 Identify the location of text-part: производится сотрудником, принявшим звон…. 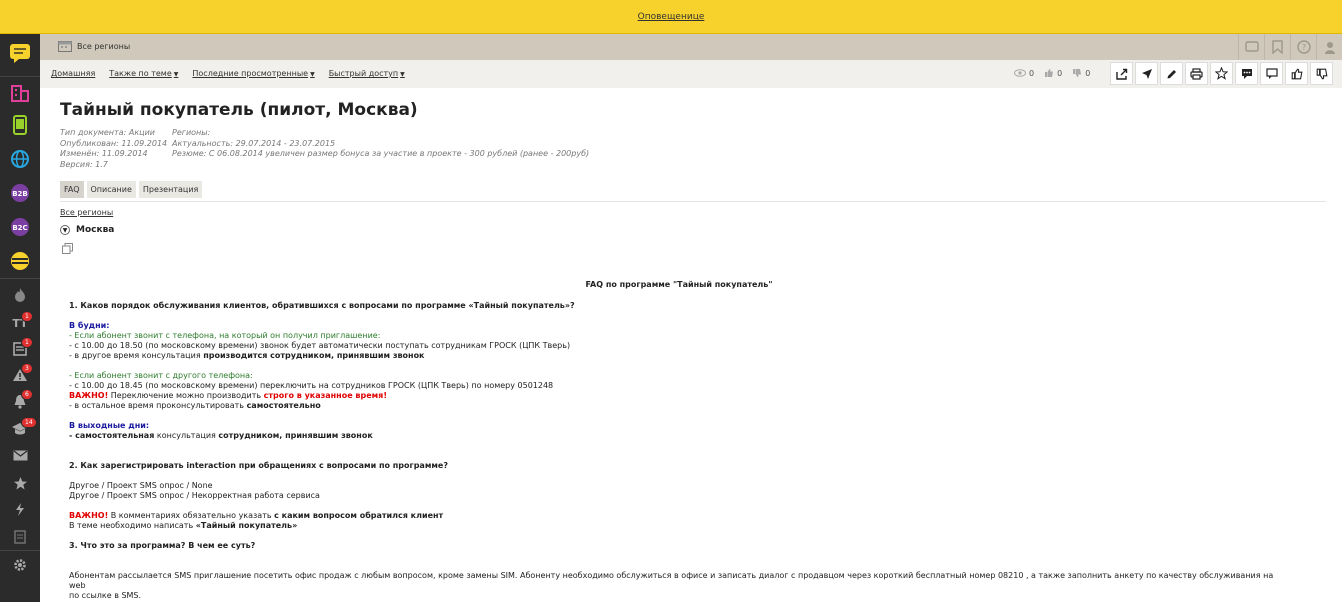
(314, 355).